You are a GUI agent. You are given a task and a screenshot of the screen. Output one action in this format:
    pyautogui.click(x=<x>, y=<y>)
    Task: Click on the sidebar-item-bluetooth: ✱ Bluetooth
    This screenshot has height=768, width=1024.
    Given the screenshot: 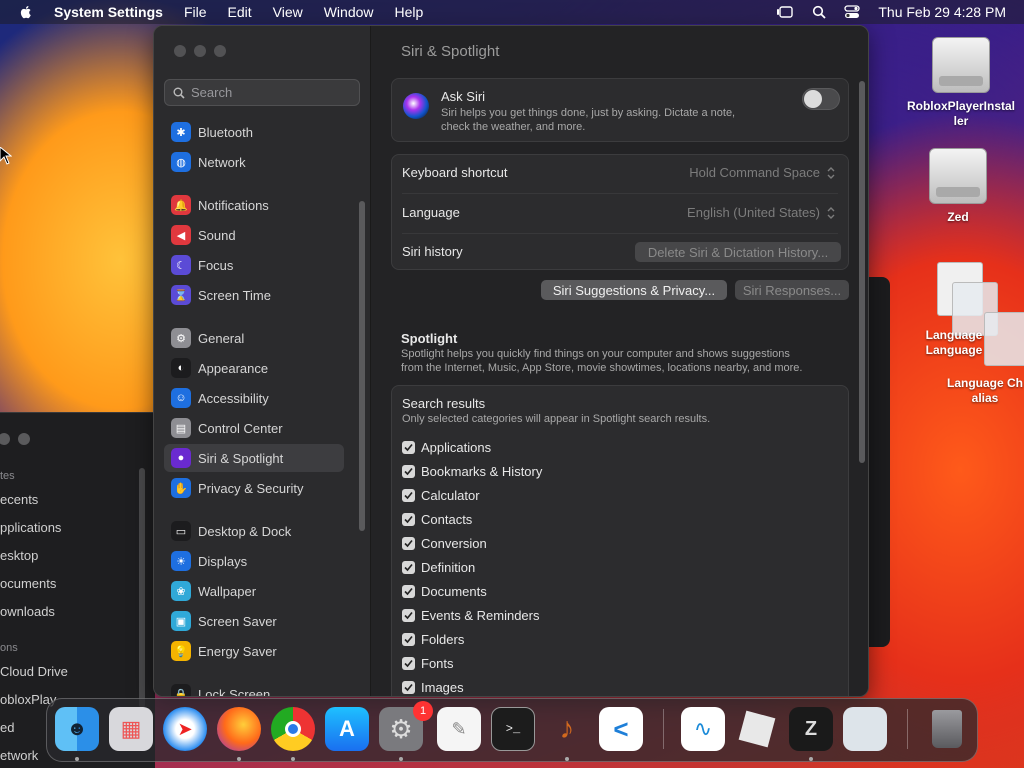 What is the action you would take?
    pyautogui.click(x=254, y=132)
    